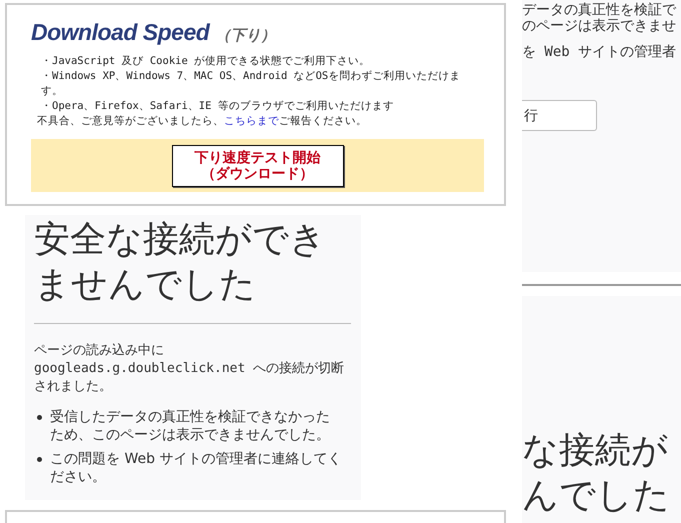 This screenshot has width=681, height=523. I want to click on note-text: ・Windows XP、Windows 7、MAC OS、Android などOSを問わずご利用いただけます。, so click(251, 84).